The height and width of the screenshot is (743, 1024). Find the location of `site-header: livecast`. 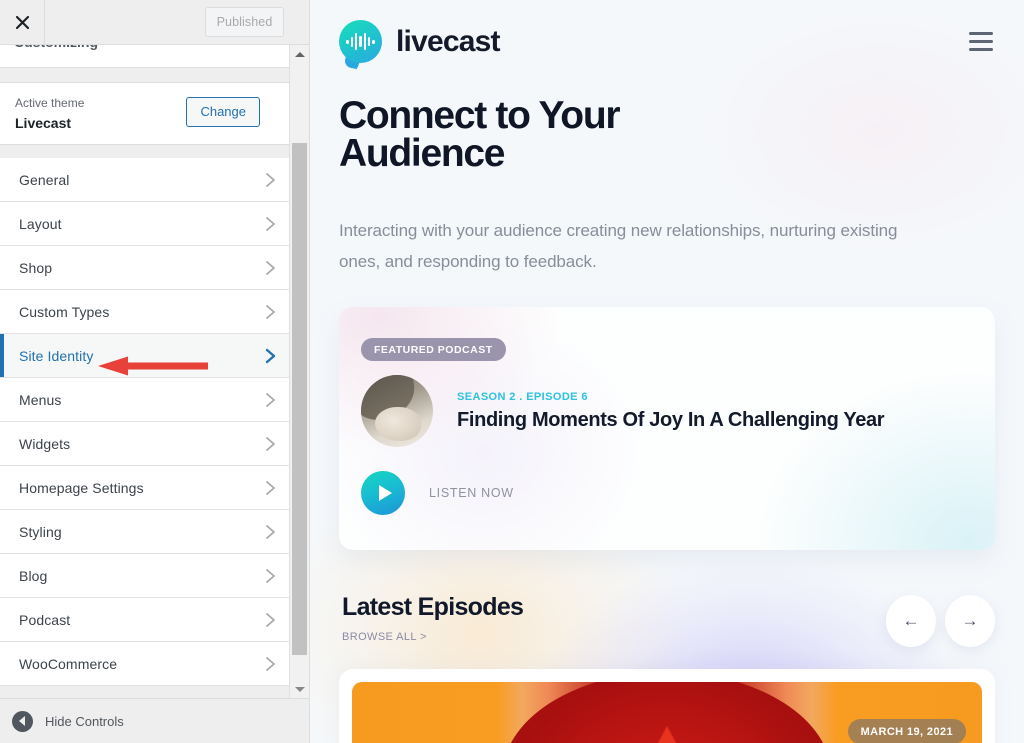

site-header: livecast is located at coordinates (667, 37).